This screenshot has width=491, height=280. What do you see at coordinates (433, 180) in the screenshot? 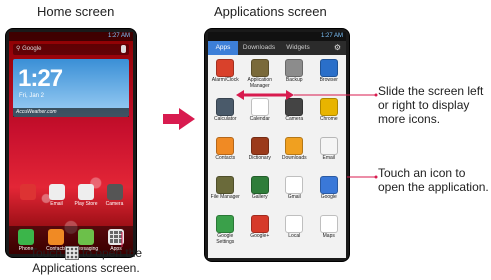
I see `touch-icon-callout-text: Touch an icon to open the application.` at bounding box center [433, 180].